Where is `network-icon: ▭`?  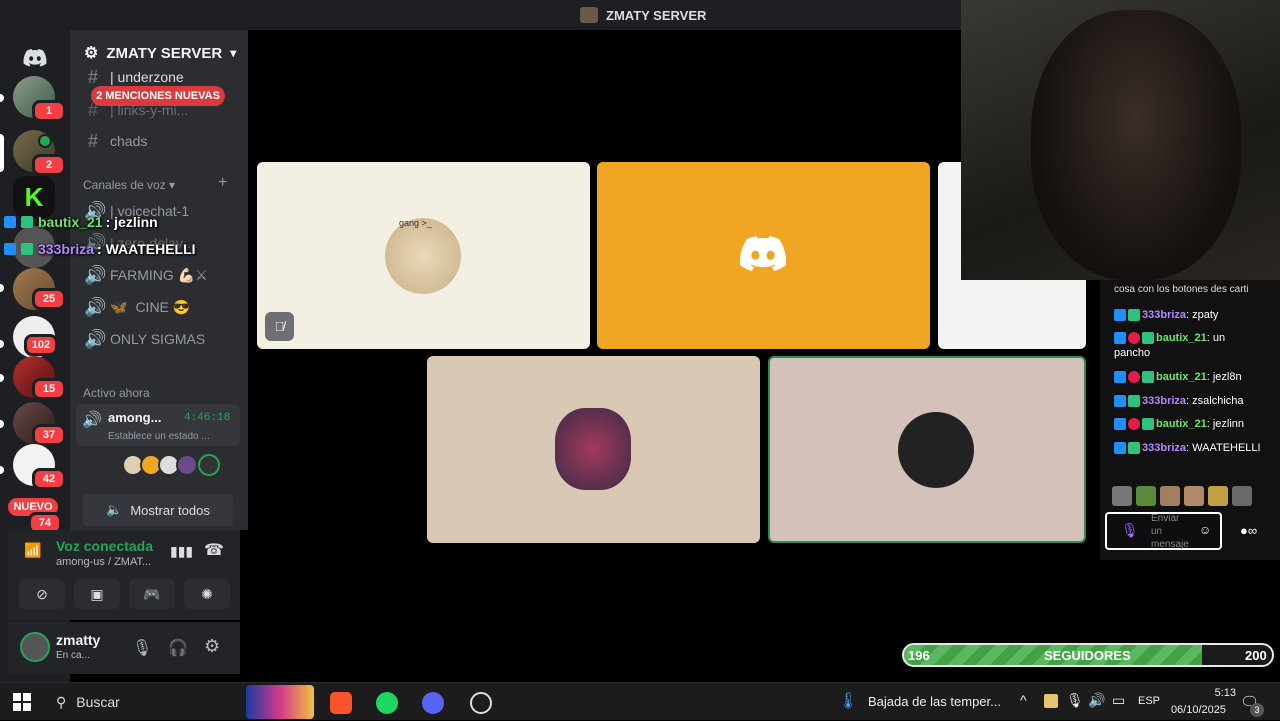
network-icon: ▭ is located at coordinates (1118, 700).